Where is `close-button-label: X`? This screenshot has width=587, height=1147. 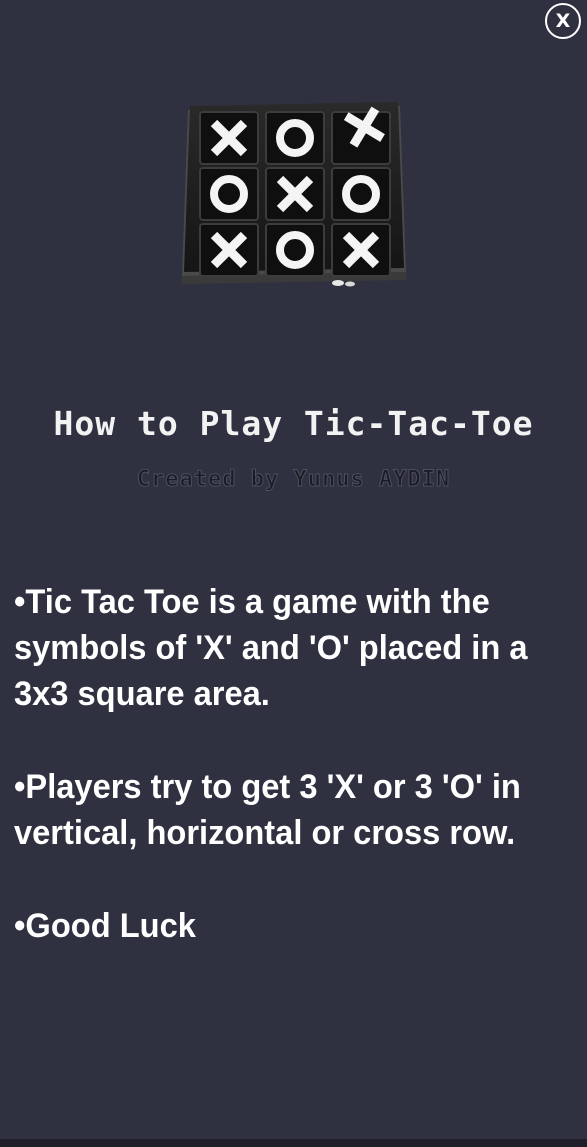
close-button-label: X is located at coordinates (563, 20).